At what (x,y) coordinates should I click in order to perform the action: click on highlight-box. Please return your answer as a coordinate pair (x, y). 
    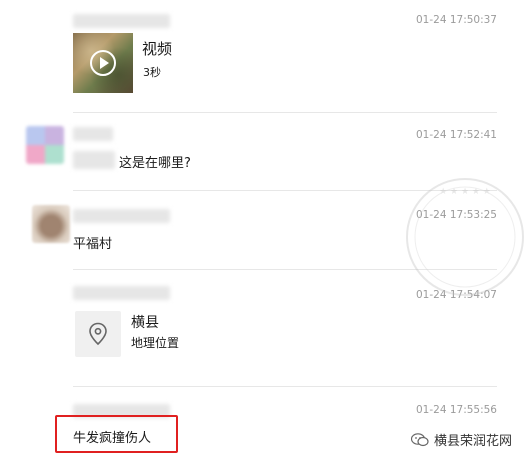
    Looking at the image, I should click on (116, 434).